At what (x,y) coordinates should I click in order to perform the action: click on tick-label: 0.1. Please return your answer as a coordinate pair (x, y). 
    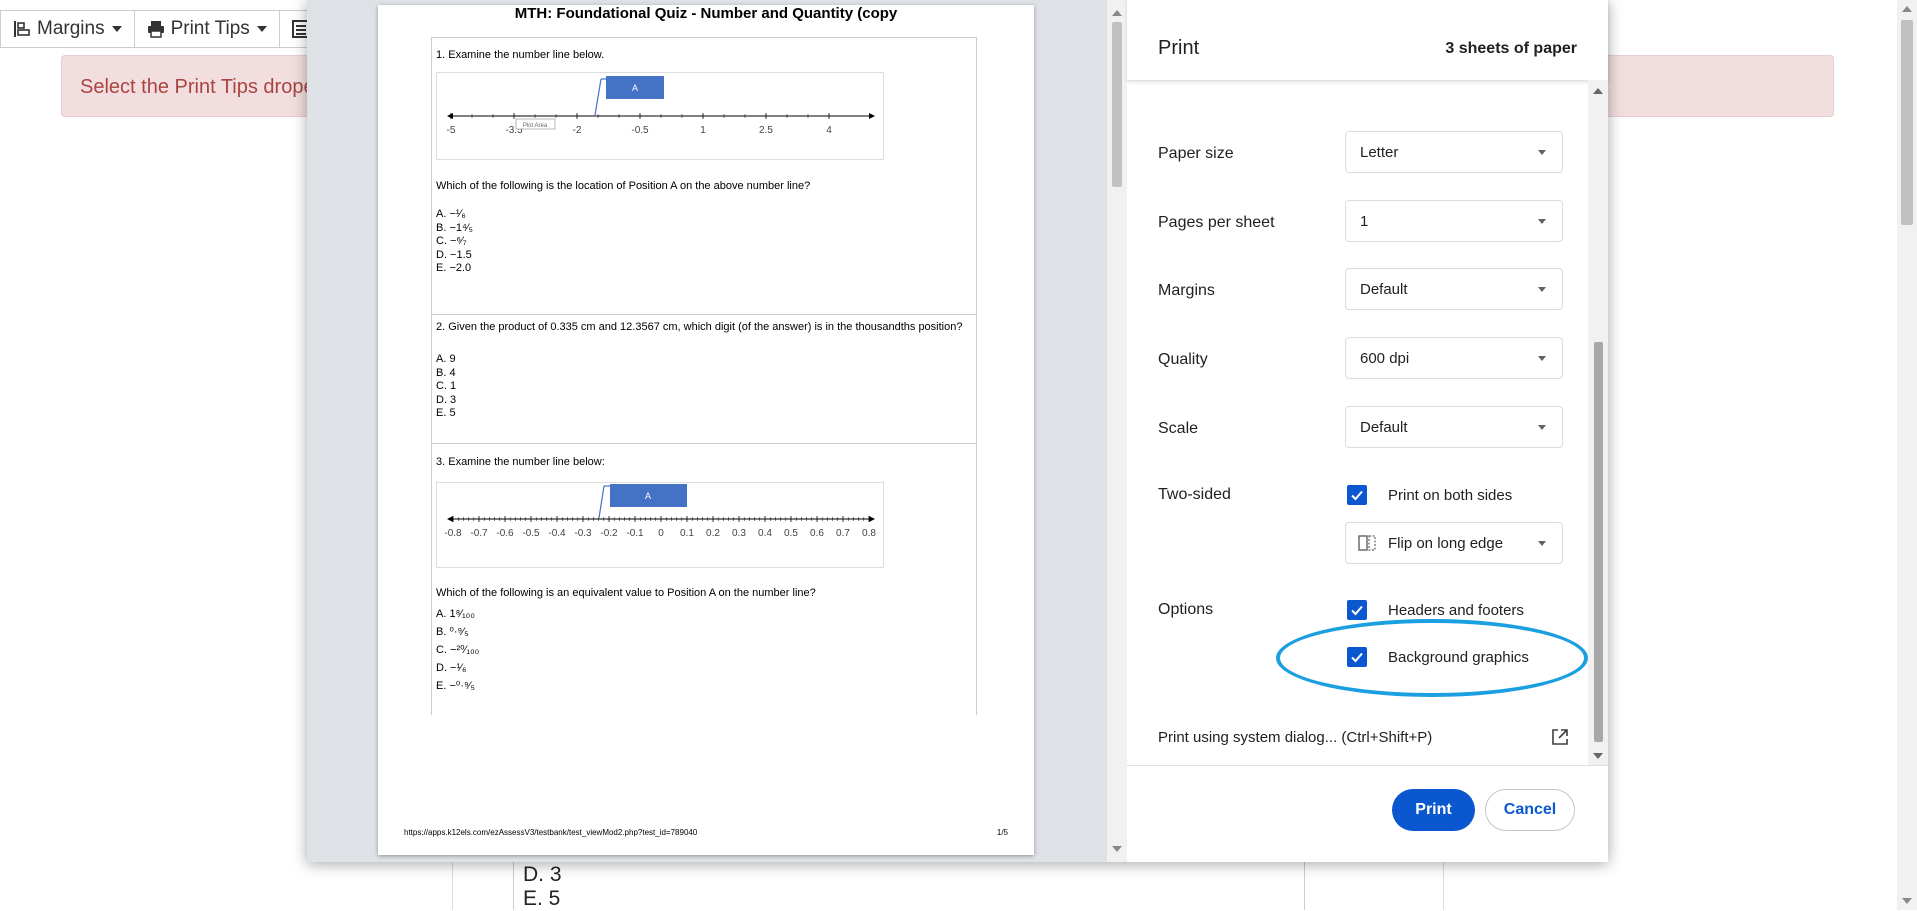
    Looking at the image, I should click on (687, 533).